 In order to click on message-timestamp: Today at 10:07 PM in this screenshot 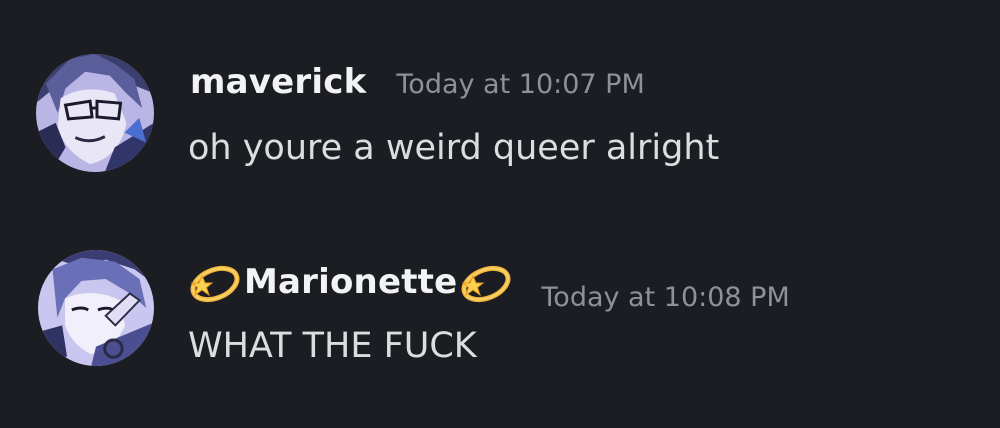, I will do `click(520, 84)`.